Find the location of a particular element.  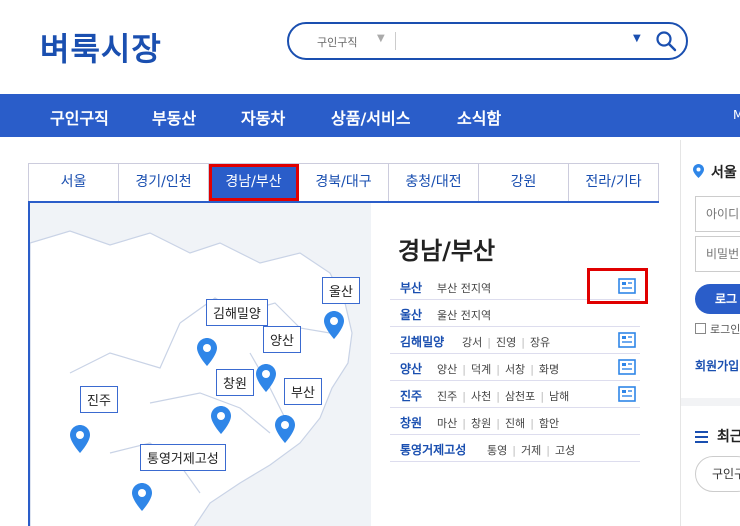

join-link: 회원가입 is located at coordinates (717, 365).